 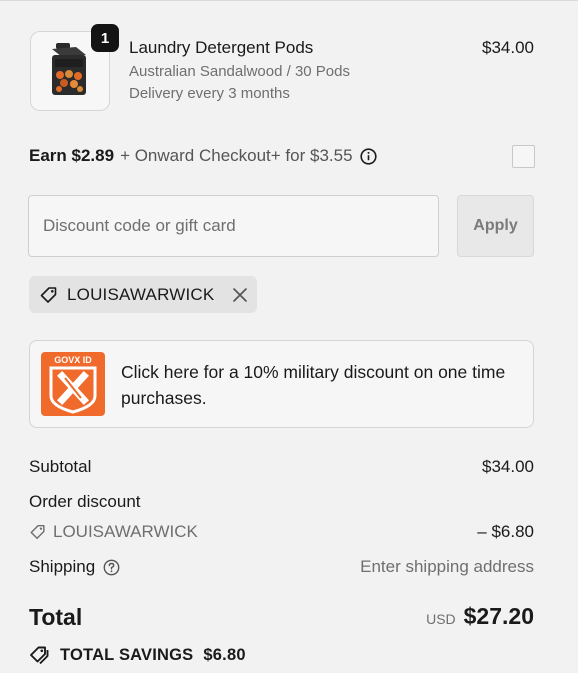 I want to click on applied-discount-chip: LOUISAWARWICK, so click(x=143, y=294).